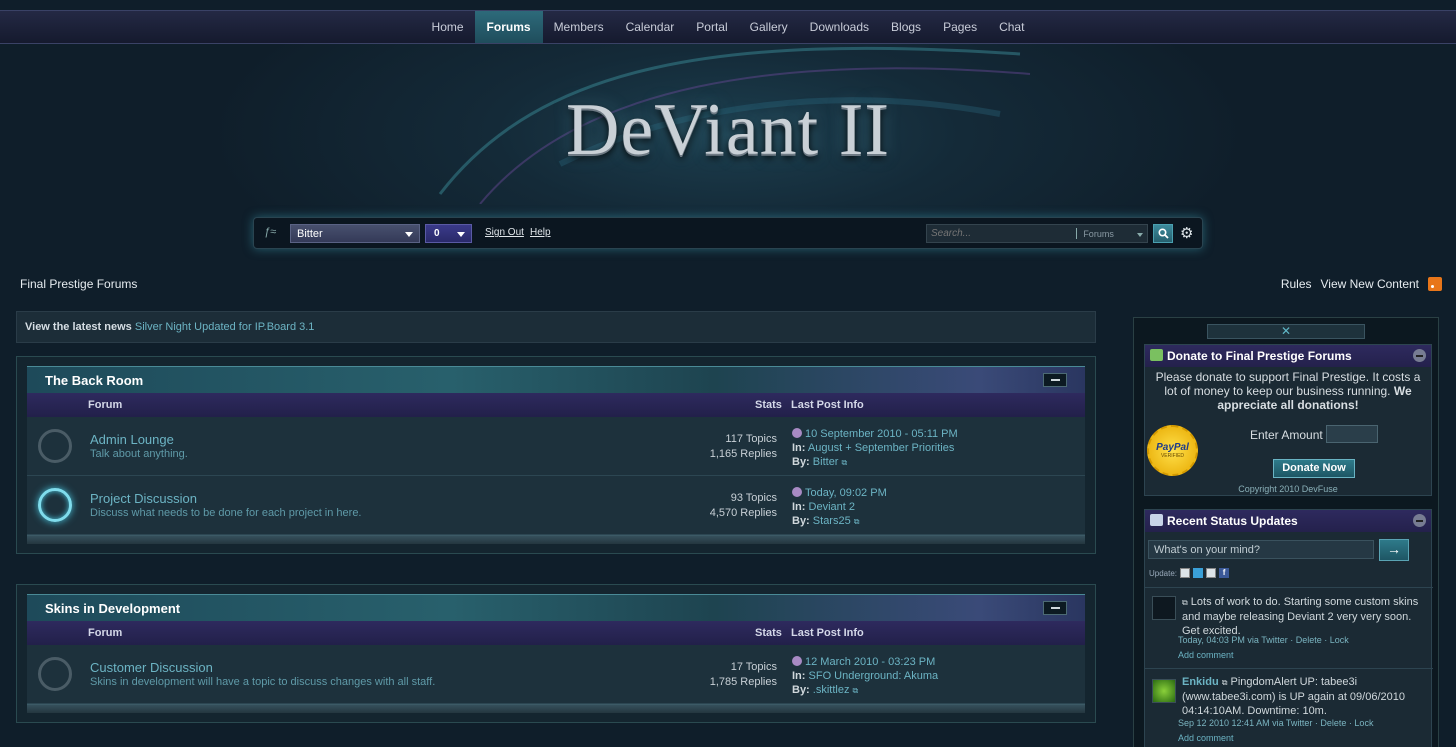 The width and height of the screenshot is (1456, 747). Describe the element at coordinates (1259, 356) in the screenshot. I see `donate-panel-title: Donate to Final Prestige Forums` at that location.